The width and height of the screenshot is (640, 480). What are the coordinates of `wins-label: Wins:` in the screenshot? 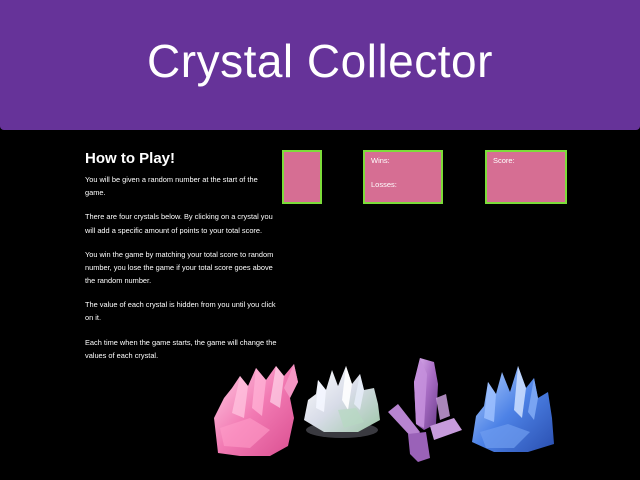 It's located at (380, 160).